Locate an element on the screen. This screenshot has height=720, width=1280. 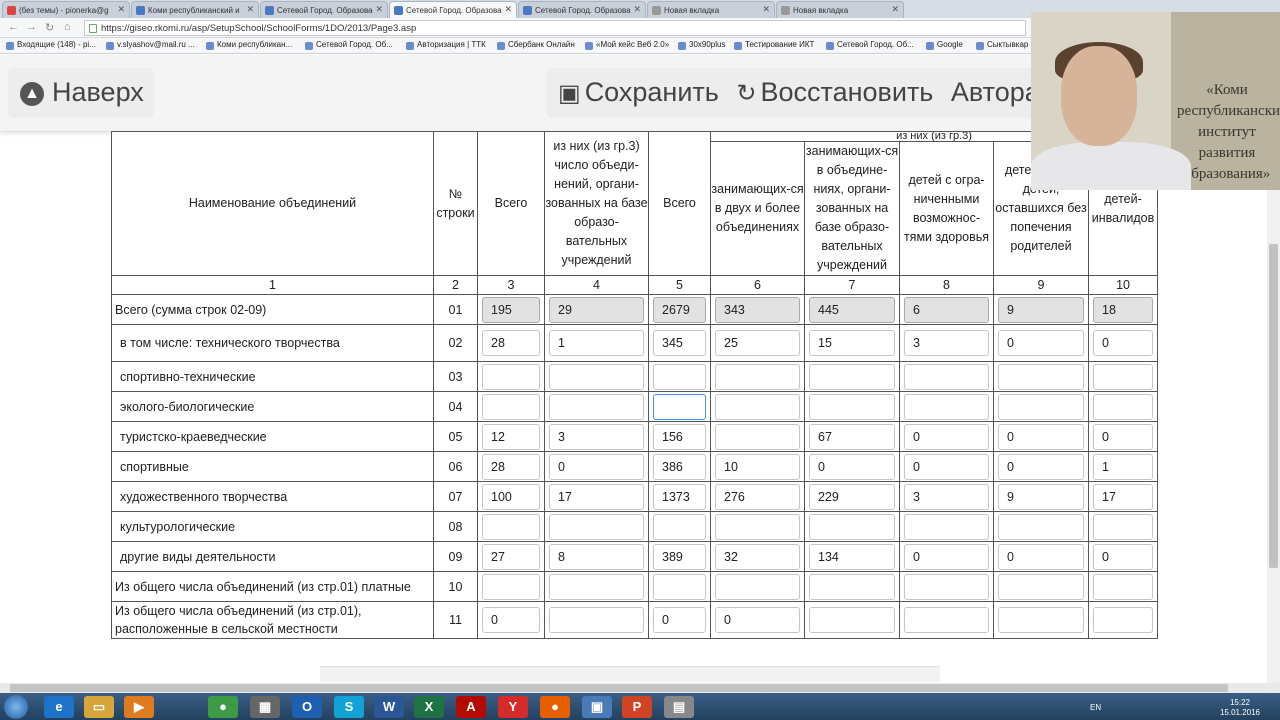
firefox-icon: ● is located at coordinates (555, 707).